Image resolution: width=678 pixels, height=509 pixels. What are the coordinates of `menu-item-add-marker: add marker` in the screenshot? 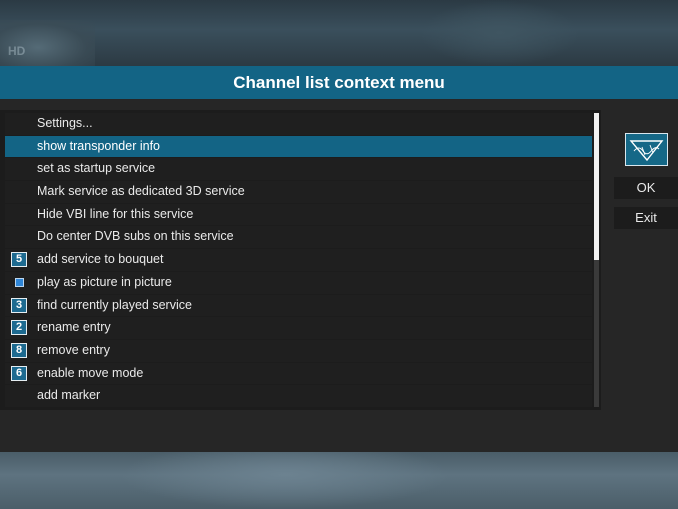 It's located at (298, 396).